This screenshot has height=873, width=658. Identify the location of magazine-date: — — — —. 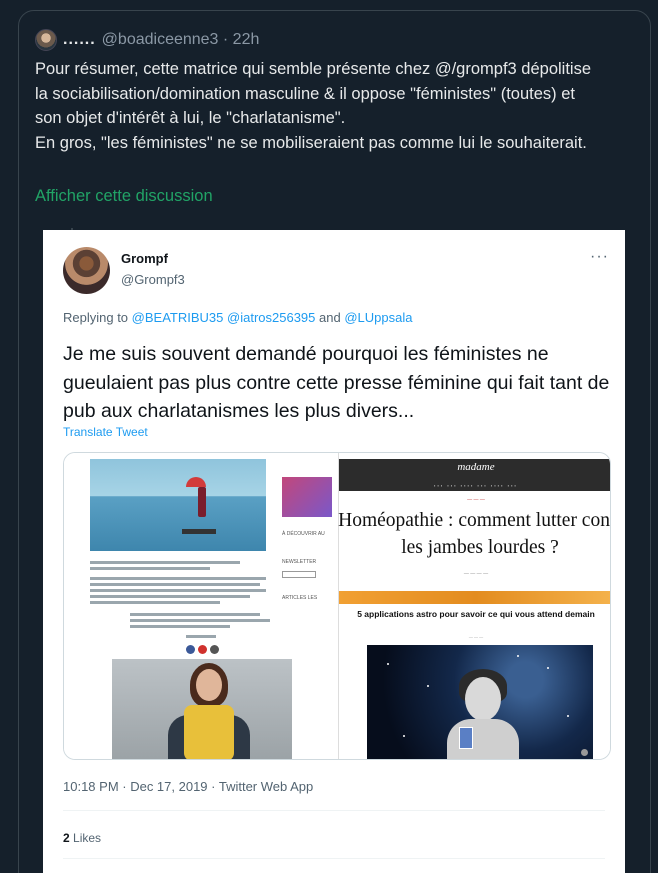
(476, 574).